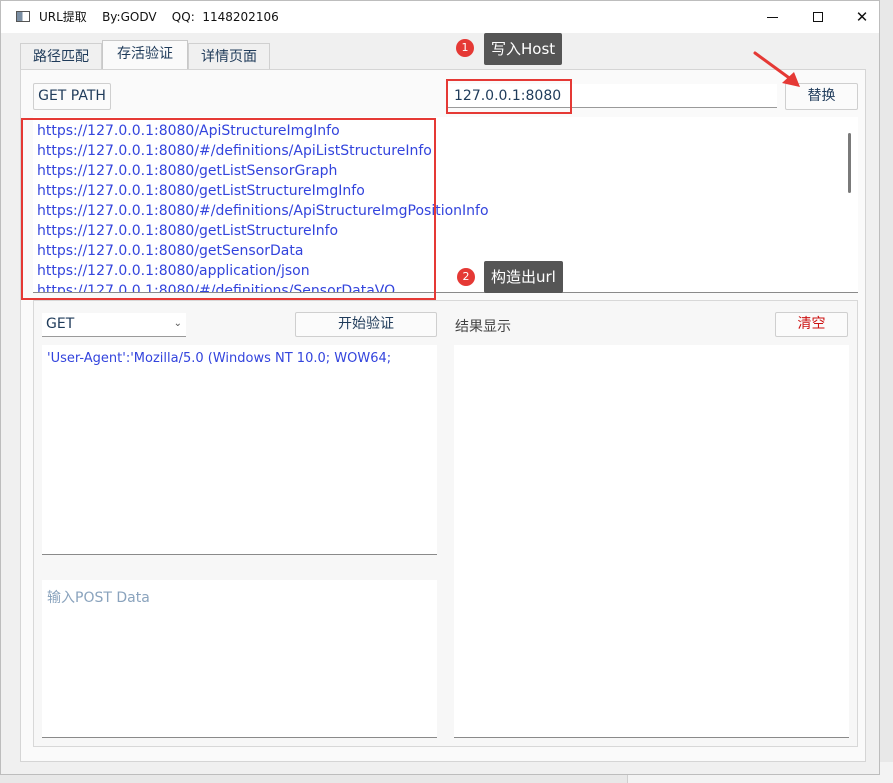 The width and height of the screenshot is (893, 783). What do you see at coordinates (72, 96) in the screenshot?
I see `get-path-button: GET PATH` at bounding box center [72, 96].